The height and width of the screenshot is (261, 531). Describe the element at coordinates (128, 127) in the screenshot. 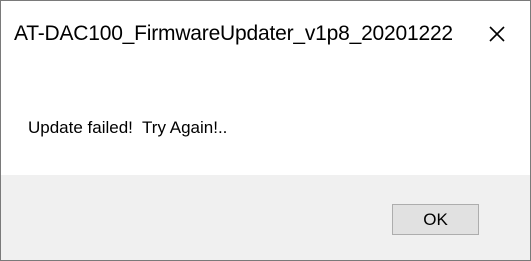

I see `error-message: Update failed! Try Again!..` at that location.